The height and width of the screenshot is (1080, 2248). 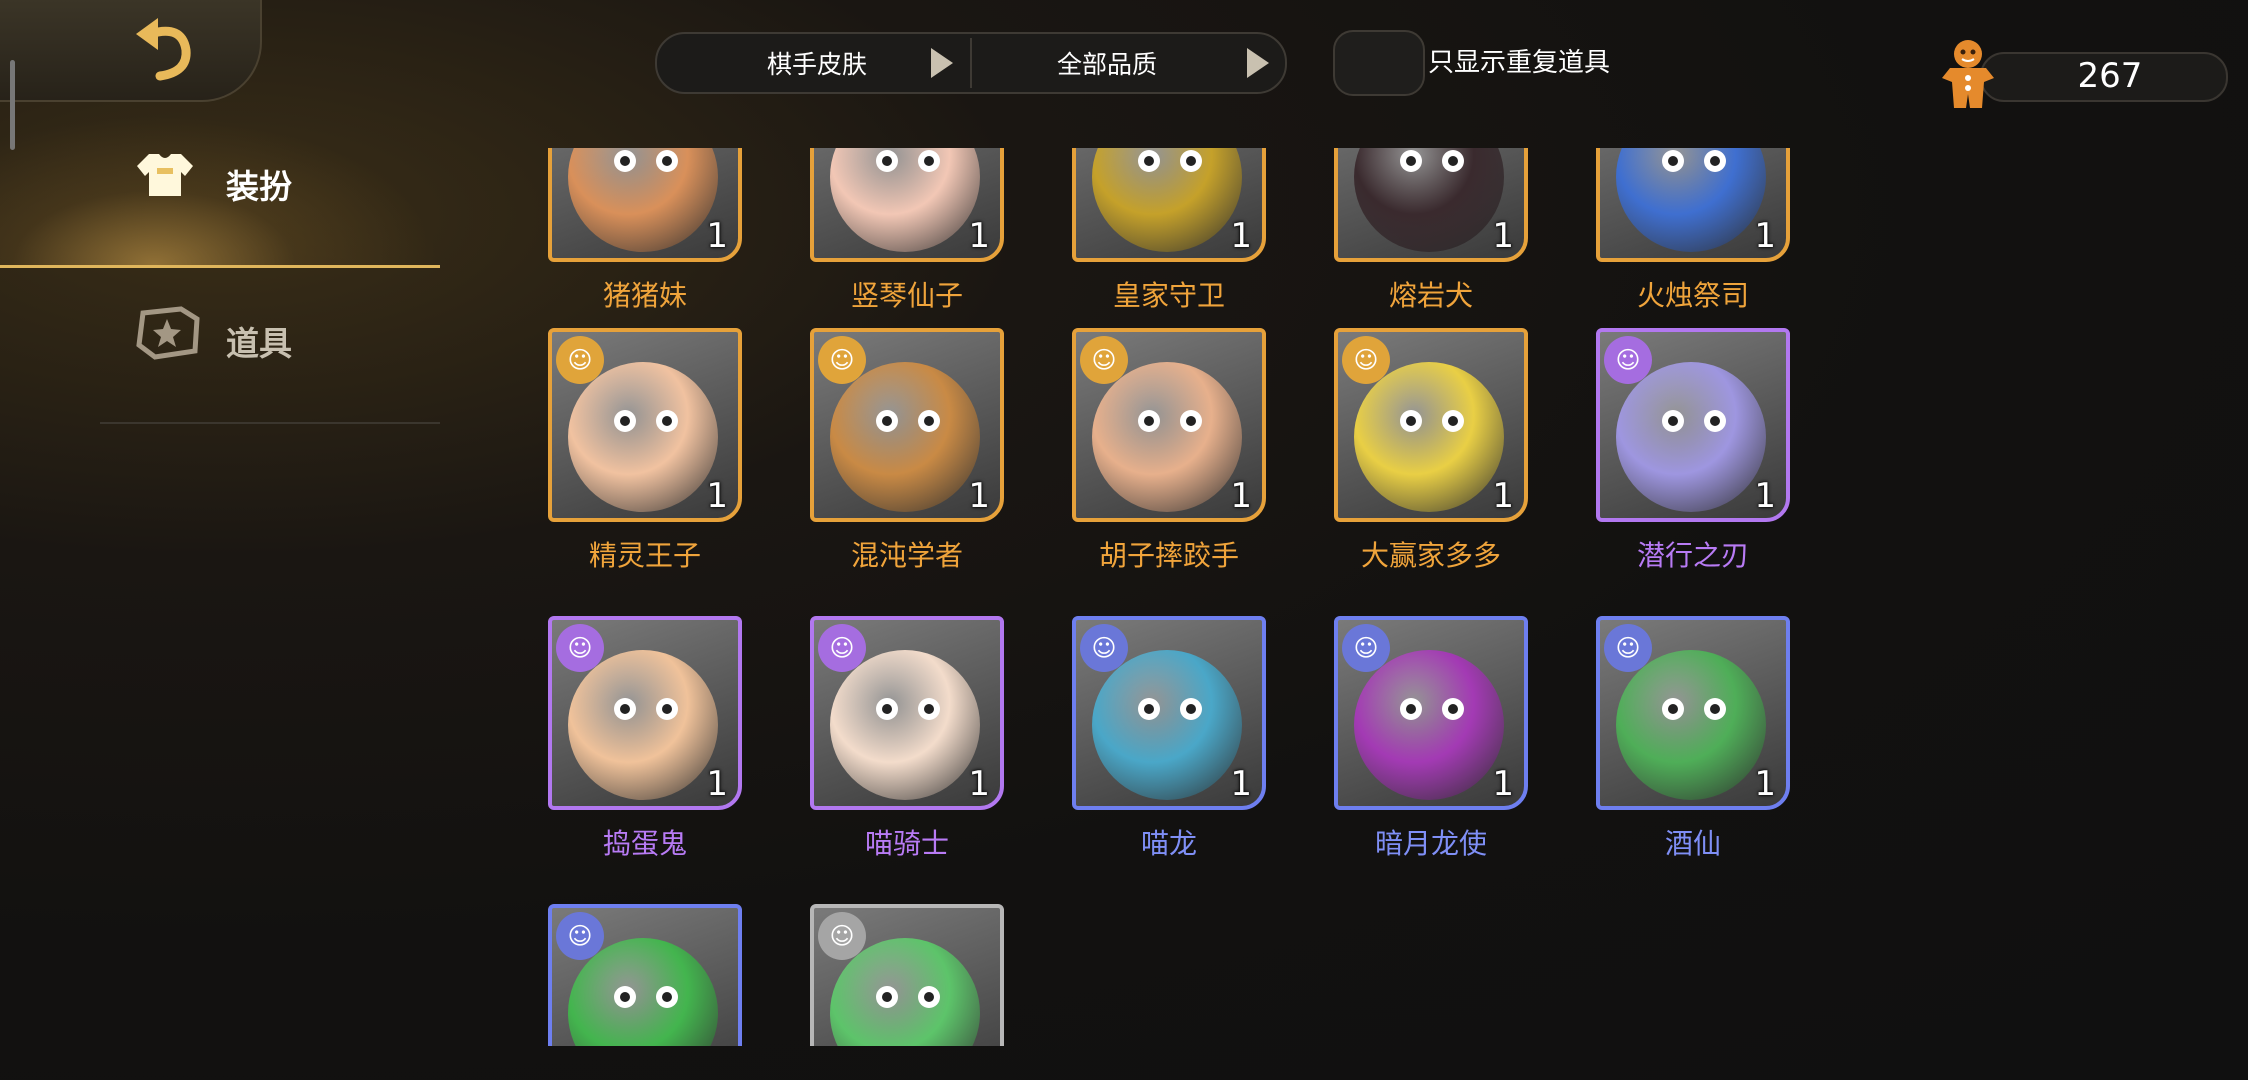 What do you see at coordinates (942, 63) in the screenshot?
I see `category-arrow-icon` at bounding box center [942, 63].